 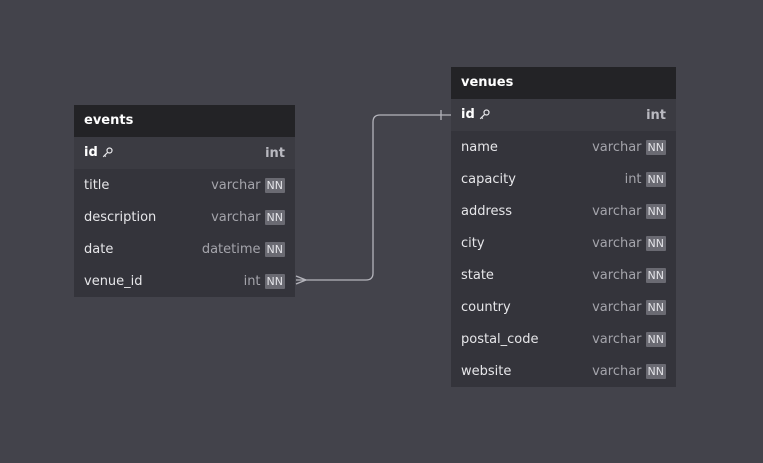 I want to click on column-row-title: title varchar NN, so click(x=184, y=185).